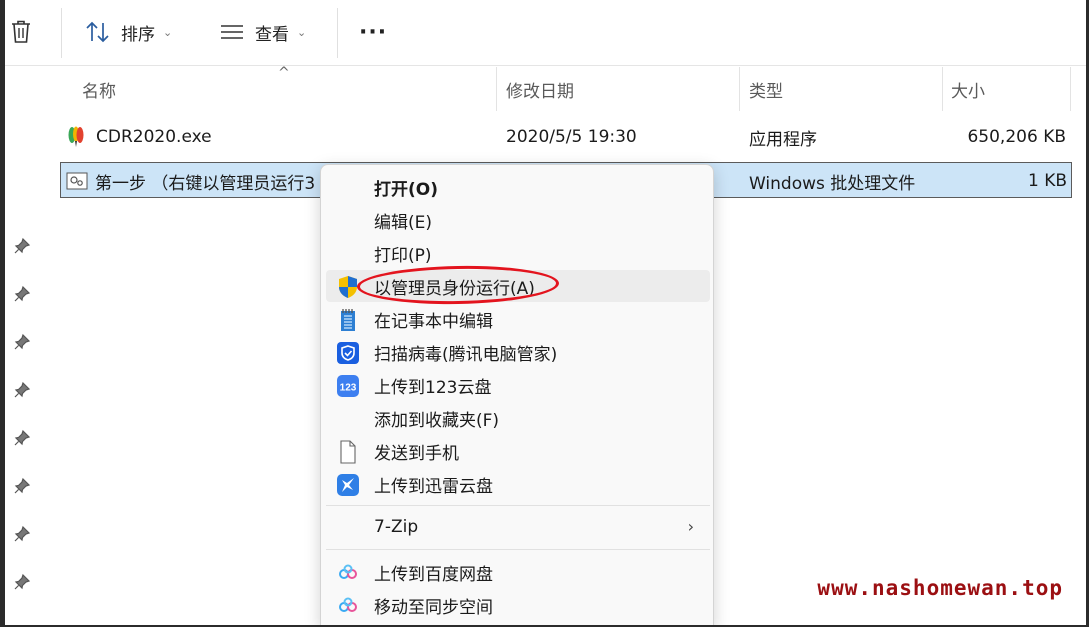  What do you see at coordinates (466, 354) in the screenshot?
I see `menu-item-label: 扫描病毒(腾讯电脑管家)` at bounding box center [466, 354].